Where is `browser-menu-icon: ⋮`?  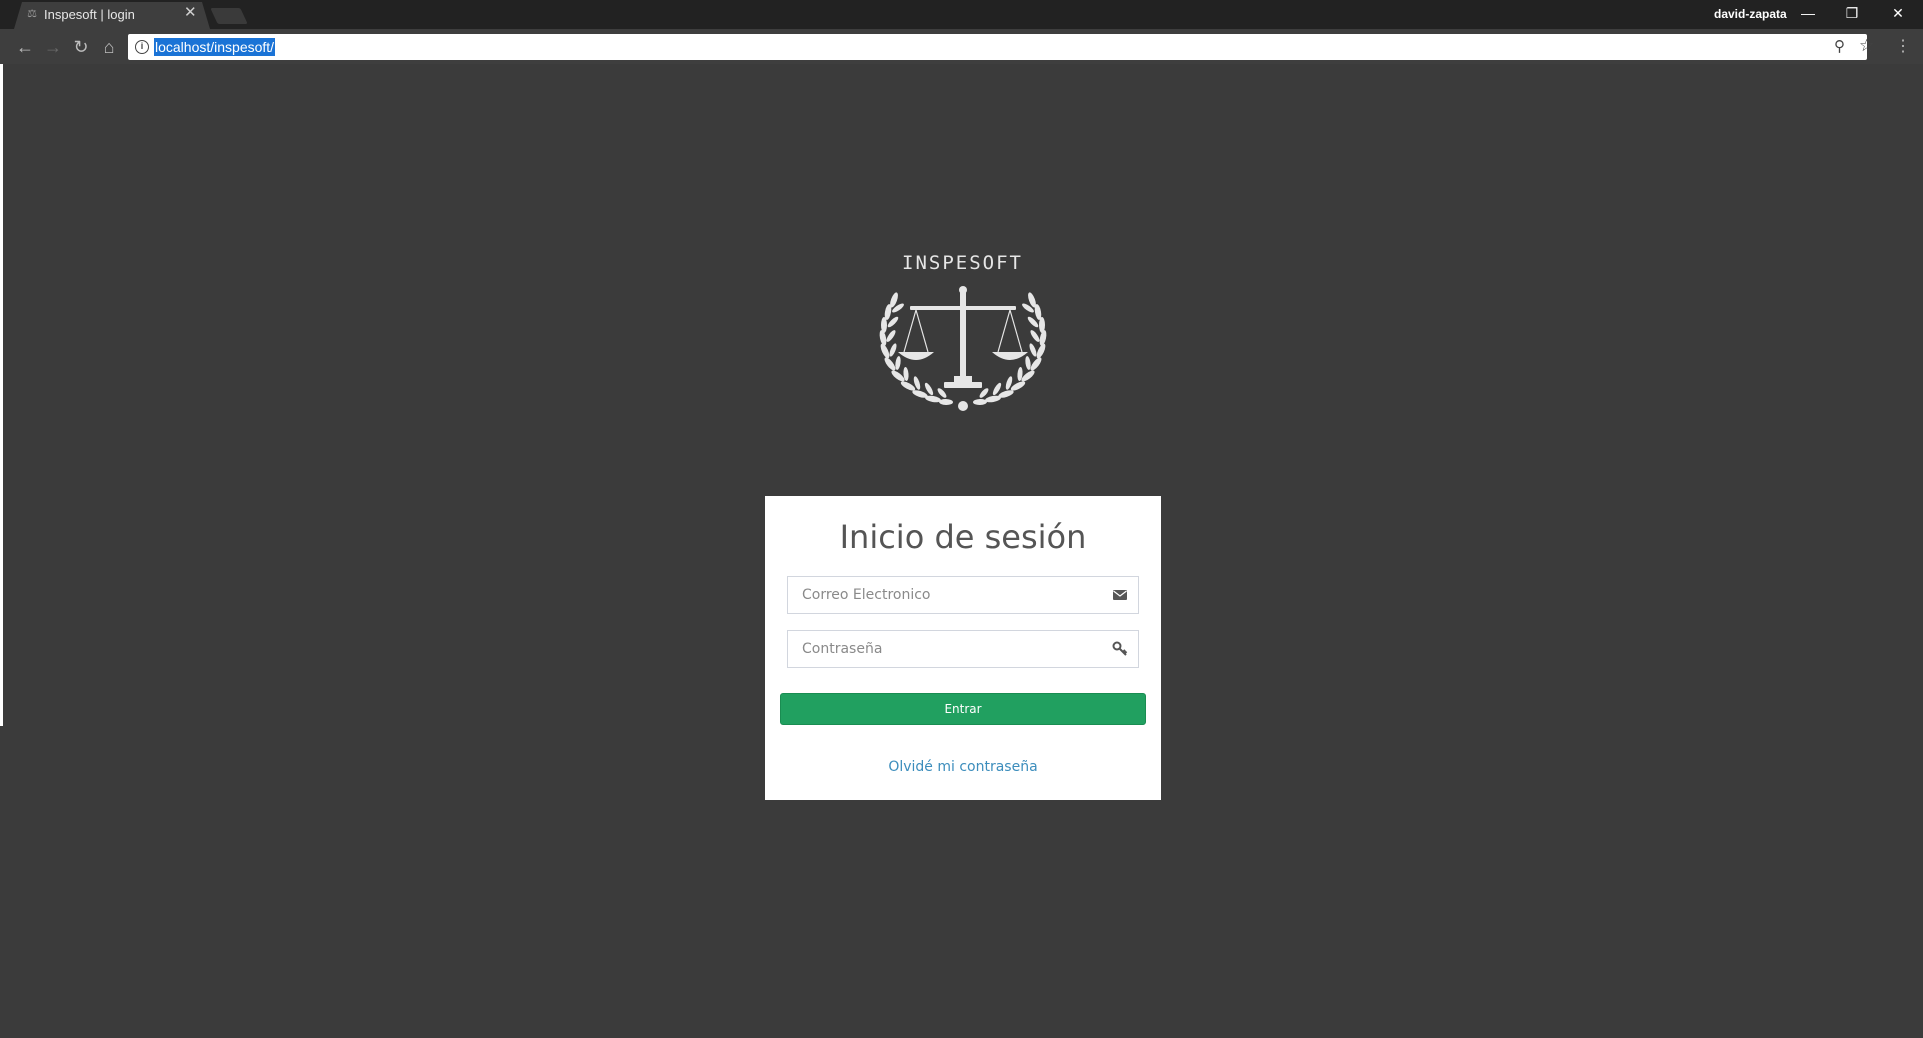 browser-menu-icon: ⋮ is located at coordinates (1903, 47).